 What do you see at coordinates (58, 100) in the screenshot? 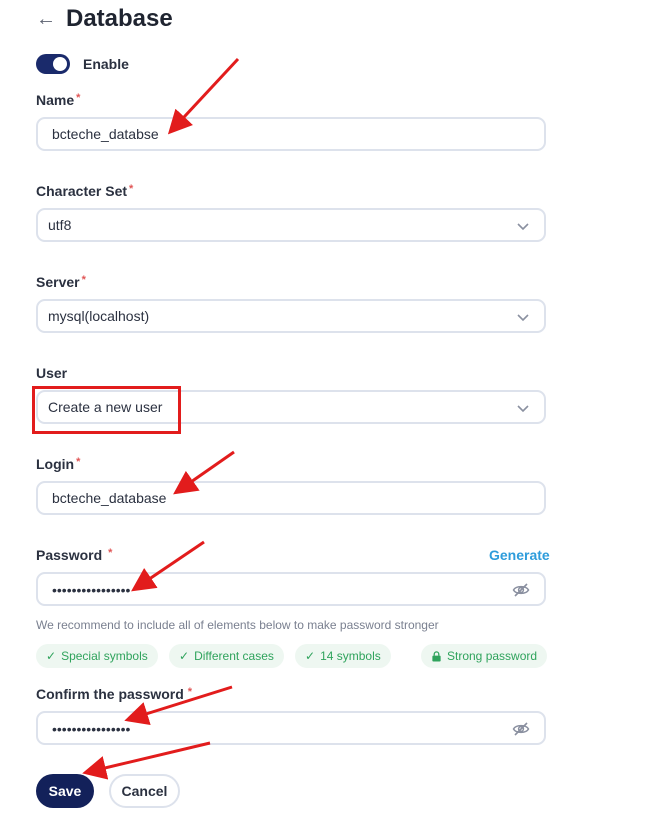
I see `name-label: Name *` at bounding box center [58, 100].